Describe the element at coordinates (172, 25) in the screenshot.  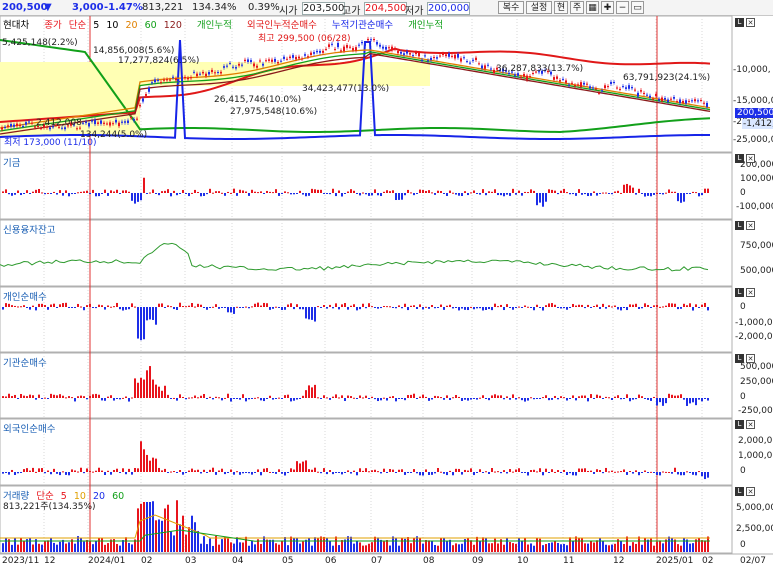
I see `ma-120: 120` at that location.